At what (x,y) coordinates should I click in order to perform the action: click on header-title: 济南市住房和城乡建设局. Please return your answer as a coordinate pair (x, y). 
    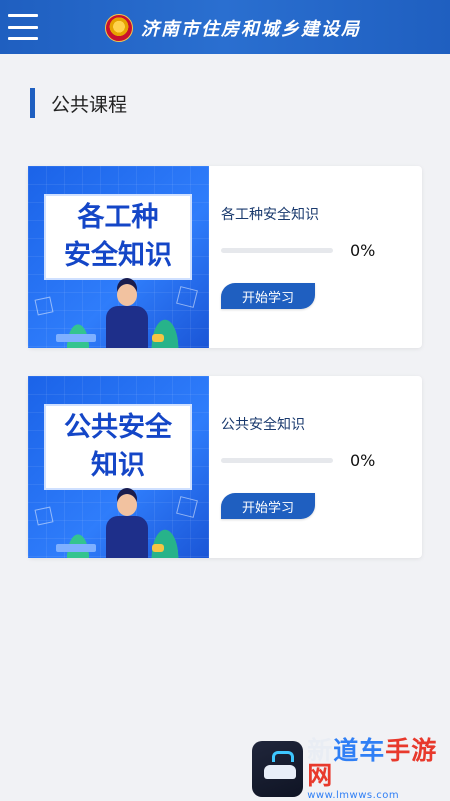
    Looking at the image, I should click on (251, 29).